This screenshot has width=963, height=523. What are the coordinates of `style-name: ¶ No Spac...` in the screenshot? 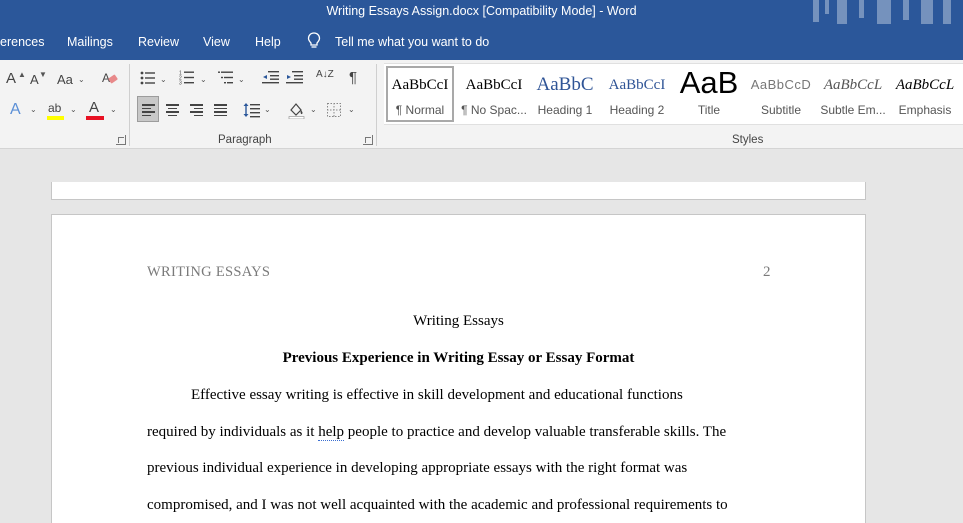 It's located at (494, 110).